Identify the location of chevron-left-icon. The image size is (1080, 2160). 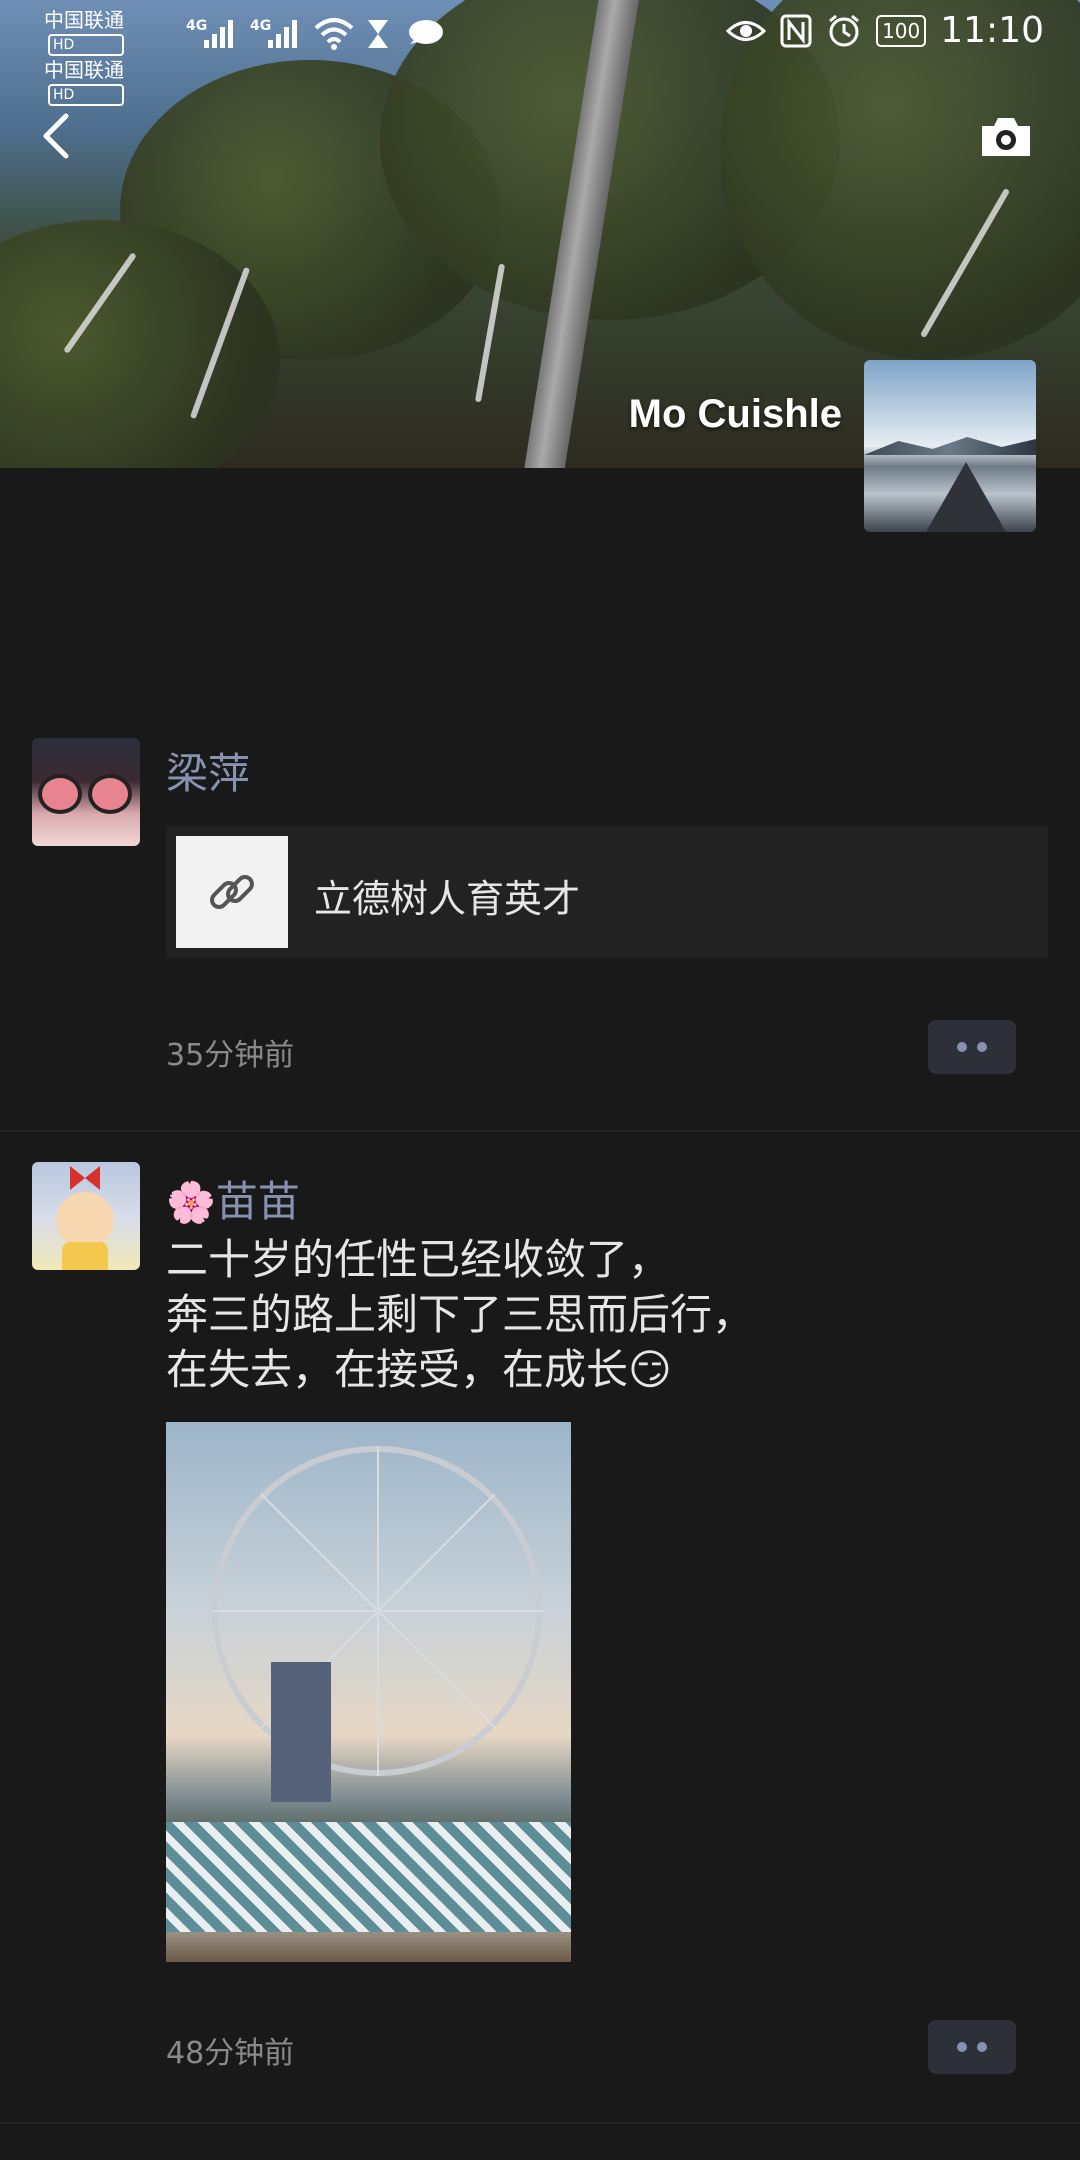
(56, 136).